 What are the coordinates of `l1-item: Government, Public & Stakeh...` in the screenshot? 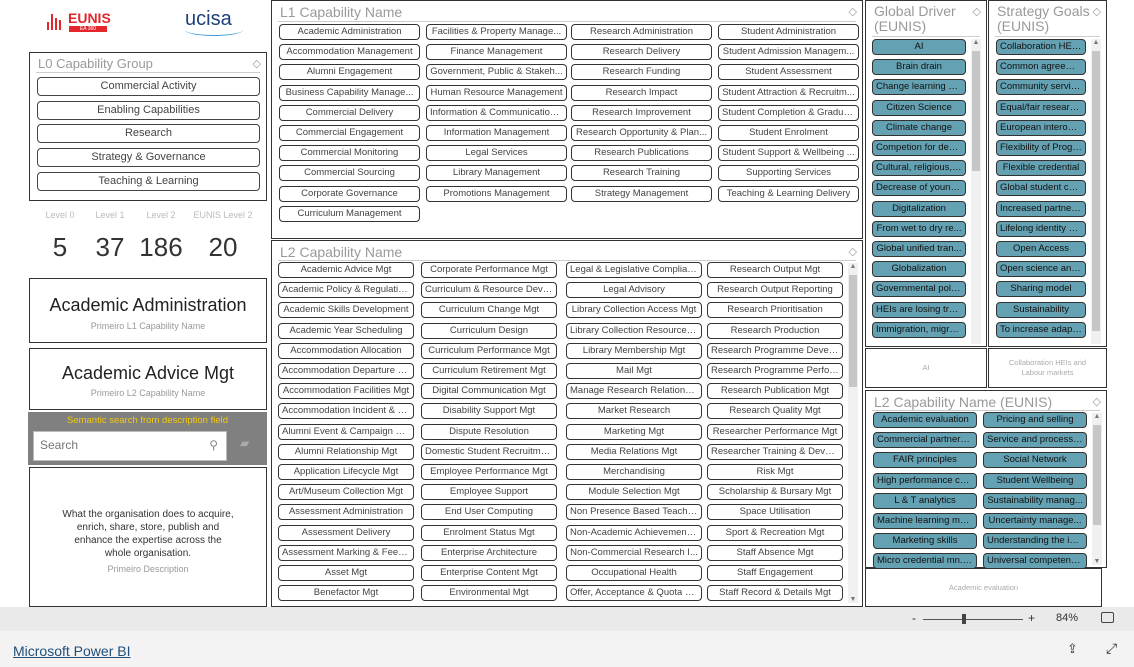 It's located at (496, 72).